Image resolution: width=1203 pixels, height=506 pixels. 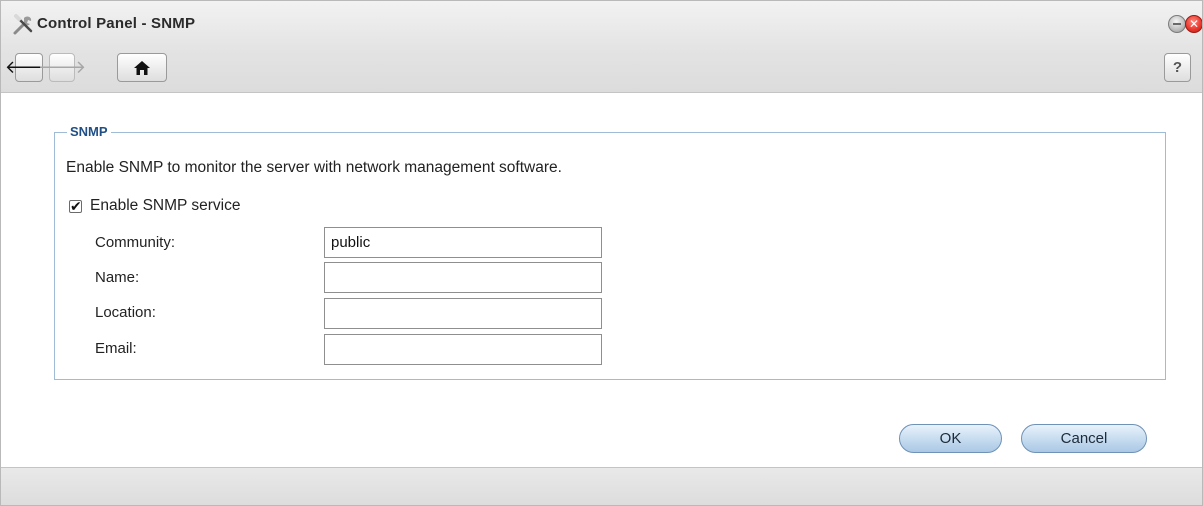 What do you see at coordinates (463, 349) in the screenshot?
I see `email-field` at bounding box center [463, 349].